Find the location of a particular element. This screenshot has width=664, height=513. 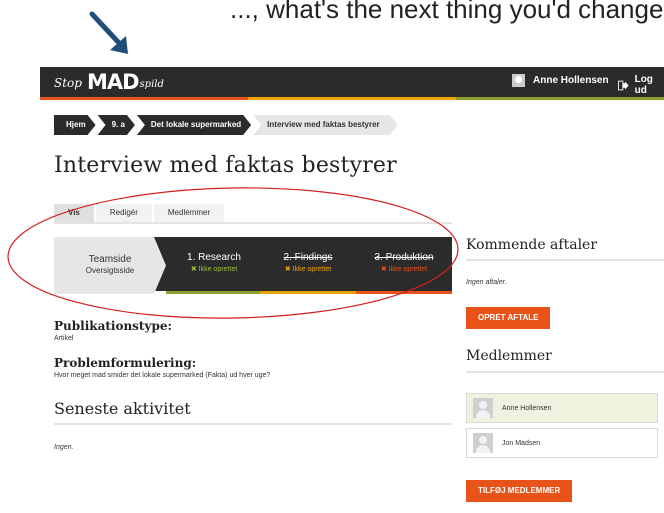

brand-suffix: spild is located at coordinates (151, 84).